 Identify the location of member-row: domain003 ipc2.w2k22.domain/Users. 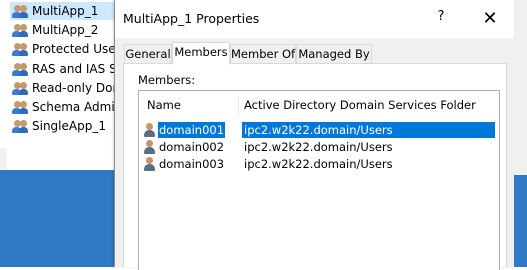
(318, 164).